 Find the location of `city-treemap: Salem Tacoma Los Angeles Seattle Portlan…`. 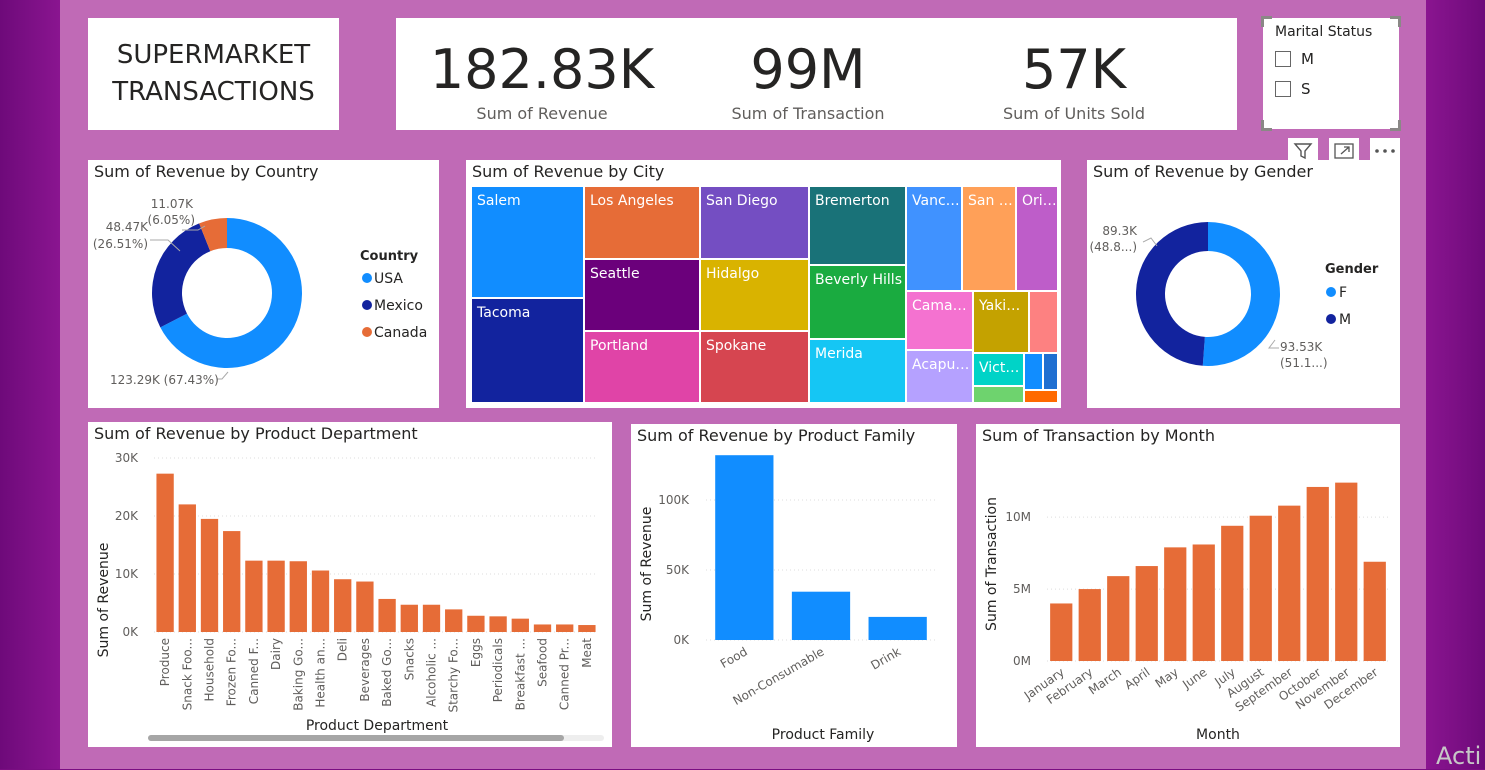

city-treemap: Salem Tacoma Los Angeles Seattle Portlan… is located at coordinates (764, 294).